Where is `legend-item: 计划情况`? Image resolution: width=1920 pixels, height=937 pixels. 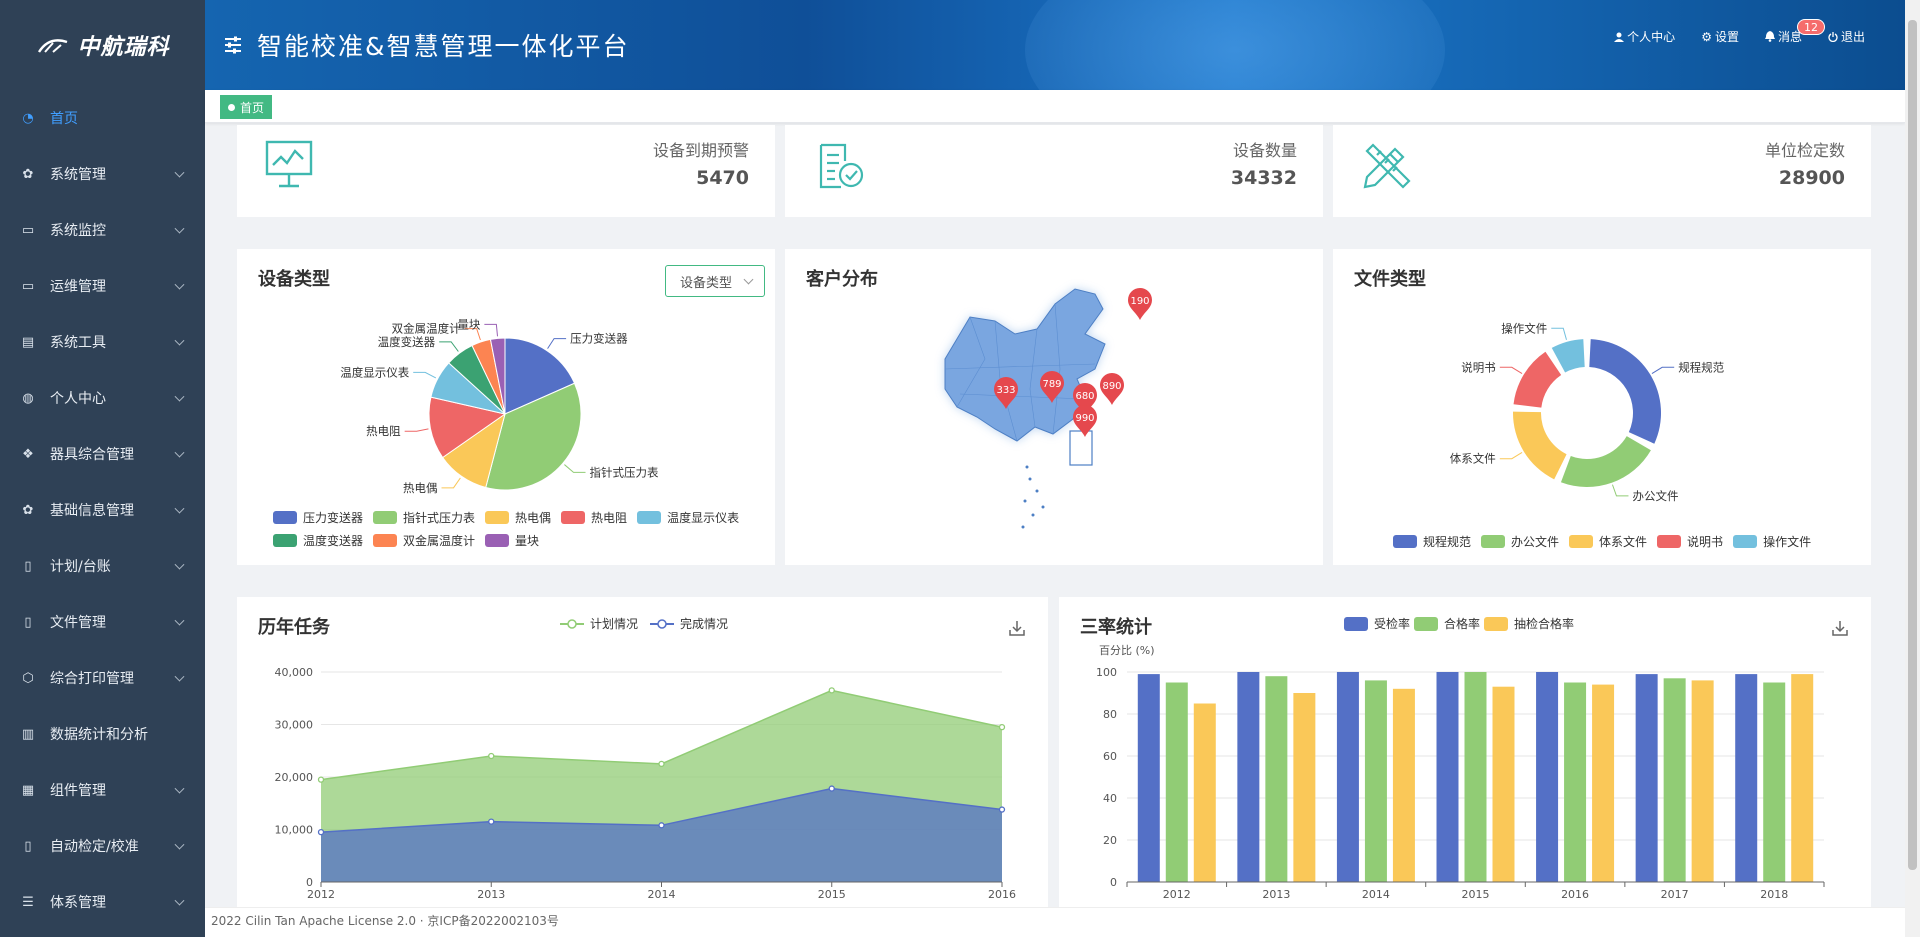
legend-item: 计划情况 is located at coordinates (599, 624).